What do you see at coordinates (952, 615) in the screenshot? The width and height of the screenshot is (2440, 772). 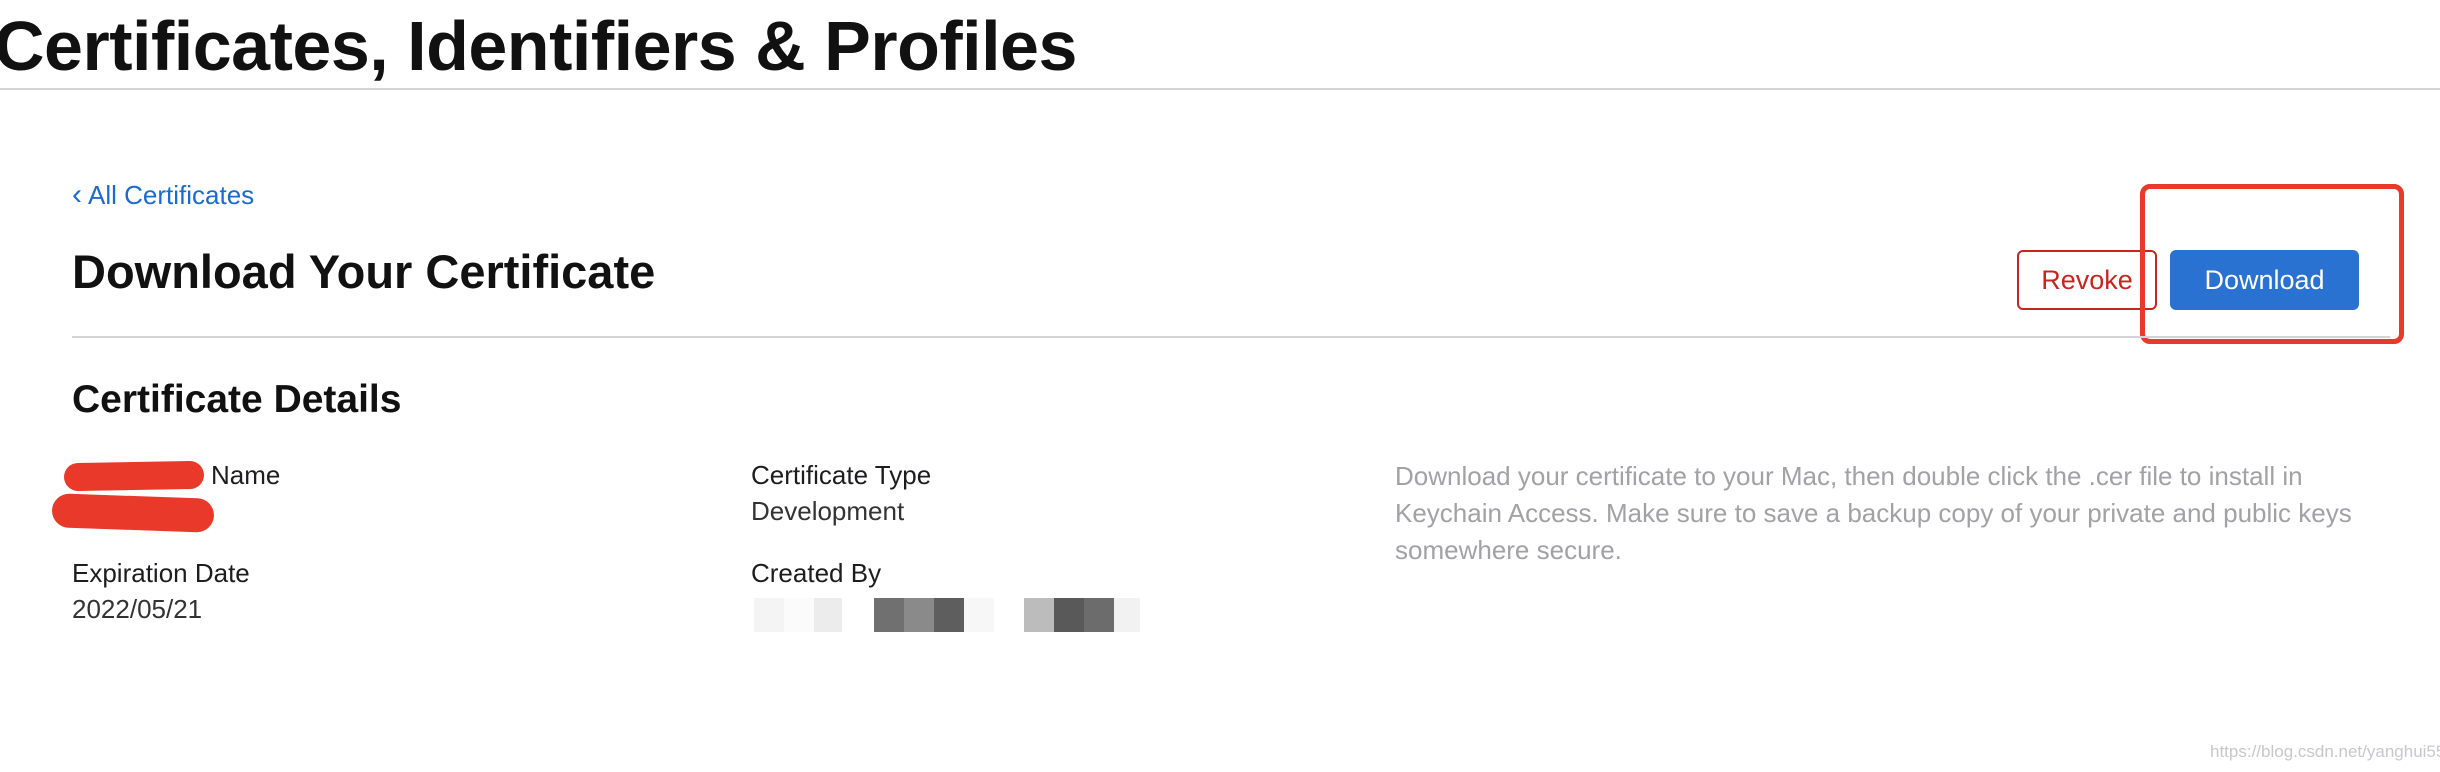 I see `pixelated-redaction` at bounding box center [952, 615].